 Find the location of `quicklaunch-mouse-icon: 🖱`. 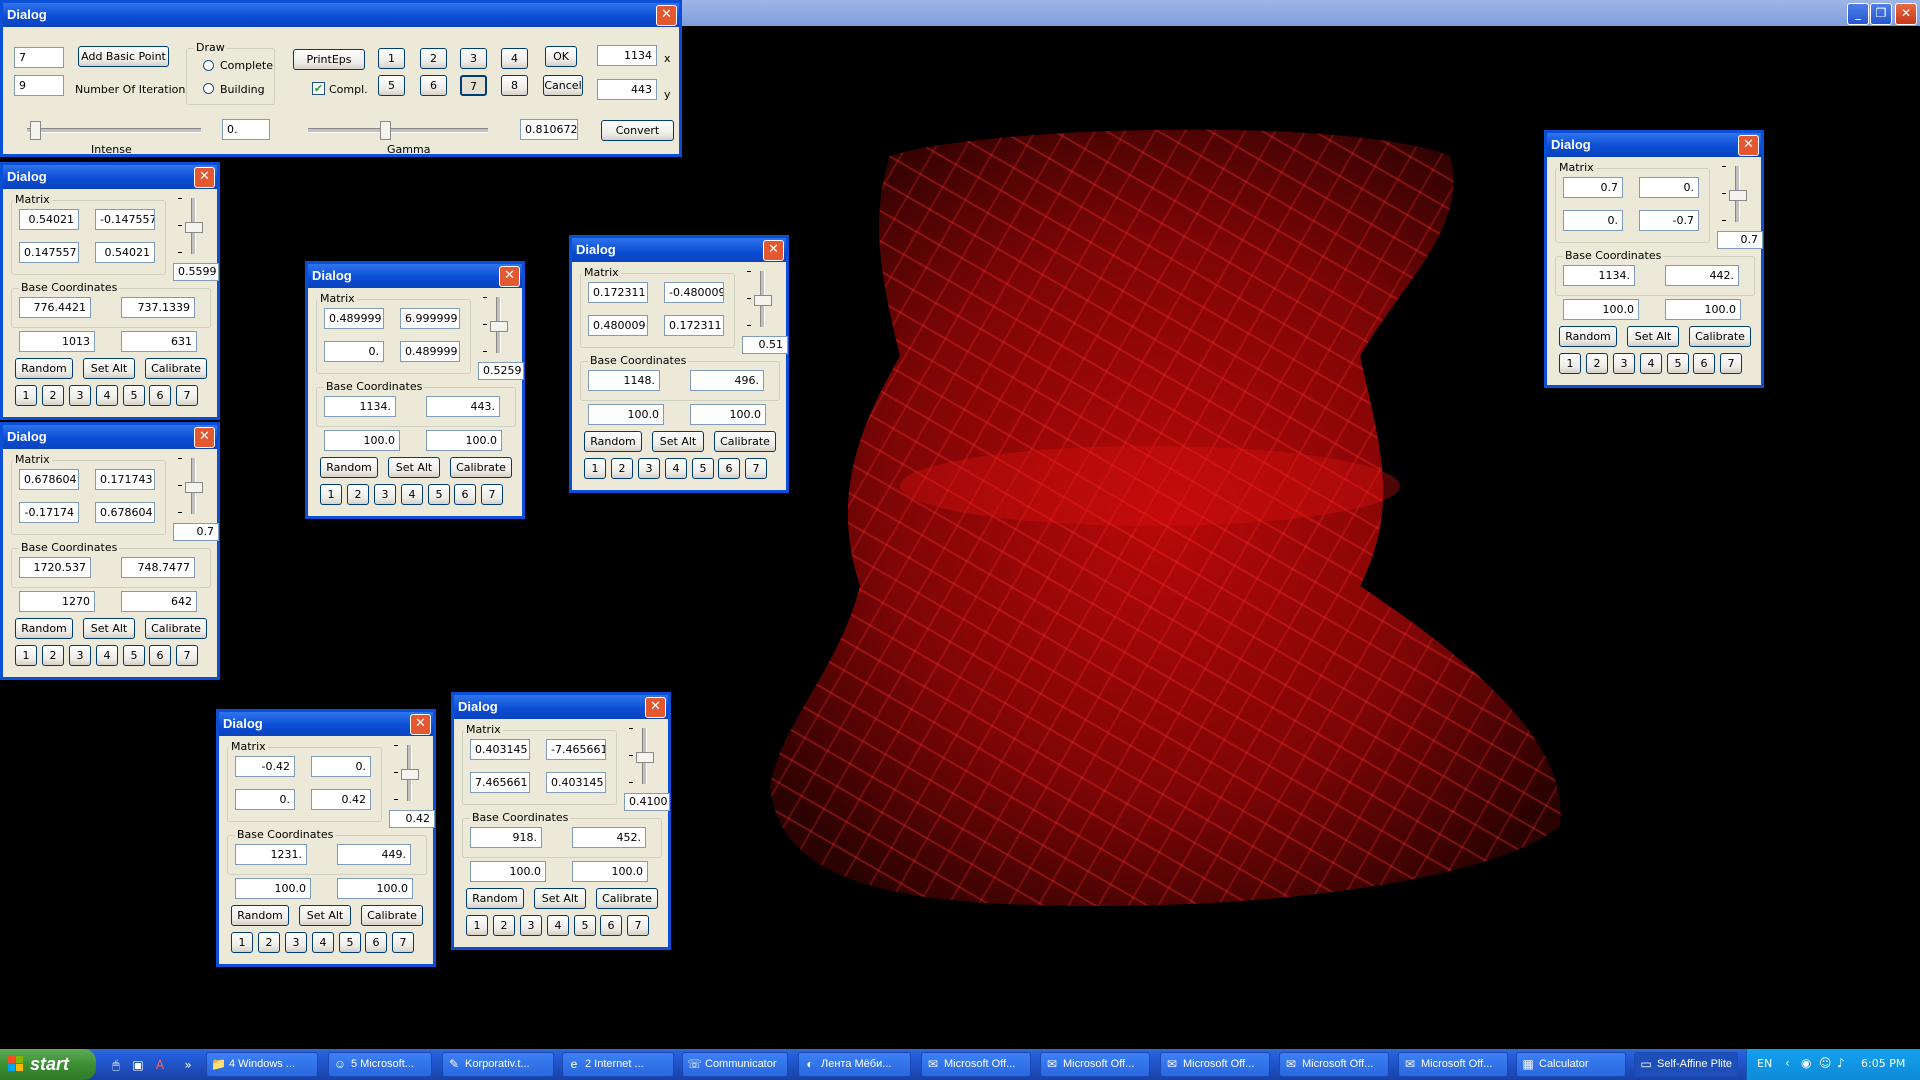

quicklaunch-mouse-icon: 🖱 is located at coordinates (116, 1065).